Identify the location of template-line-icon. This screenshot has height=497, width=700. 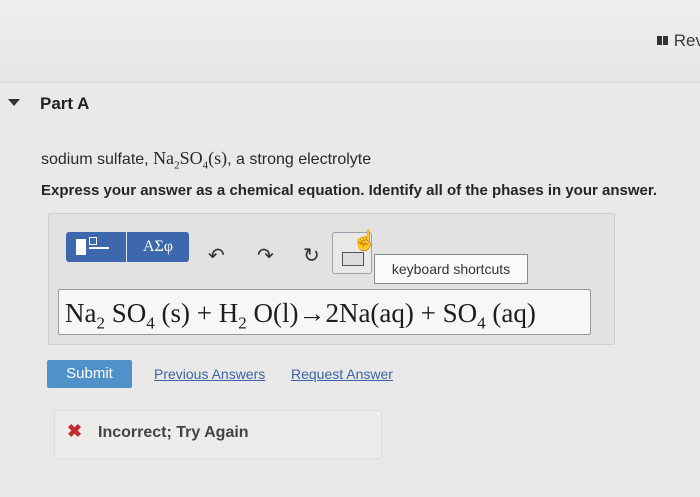
(99, 248).